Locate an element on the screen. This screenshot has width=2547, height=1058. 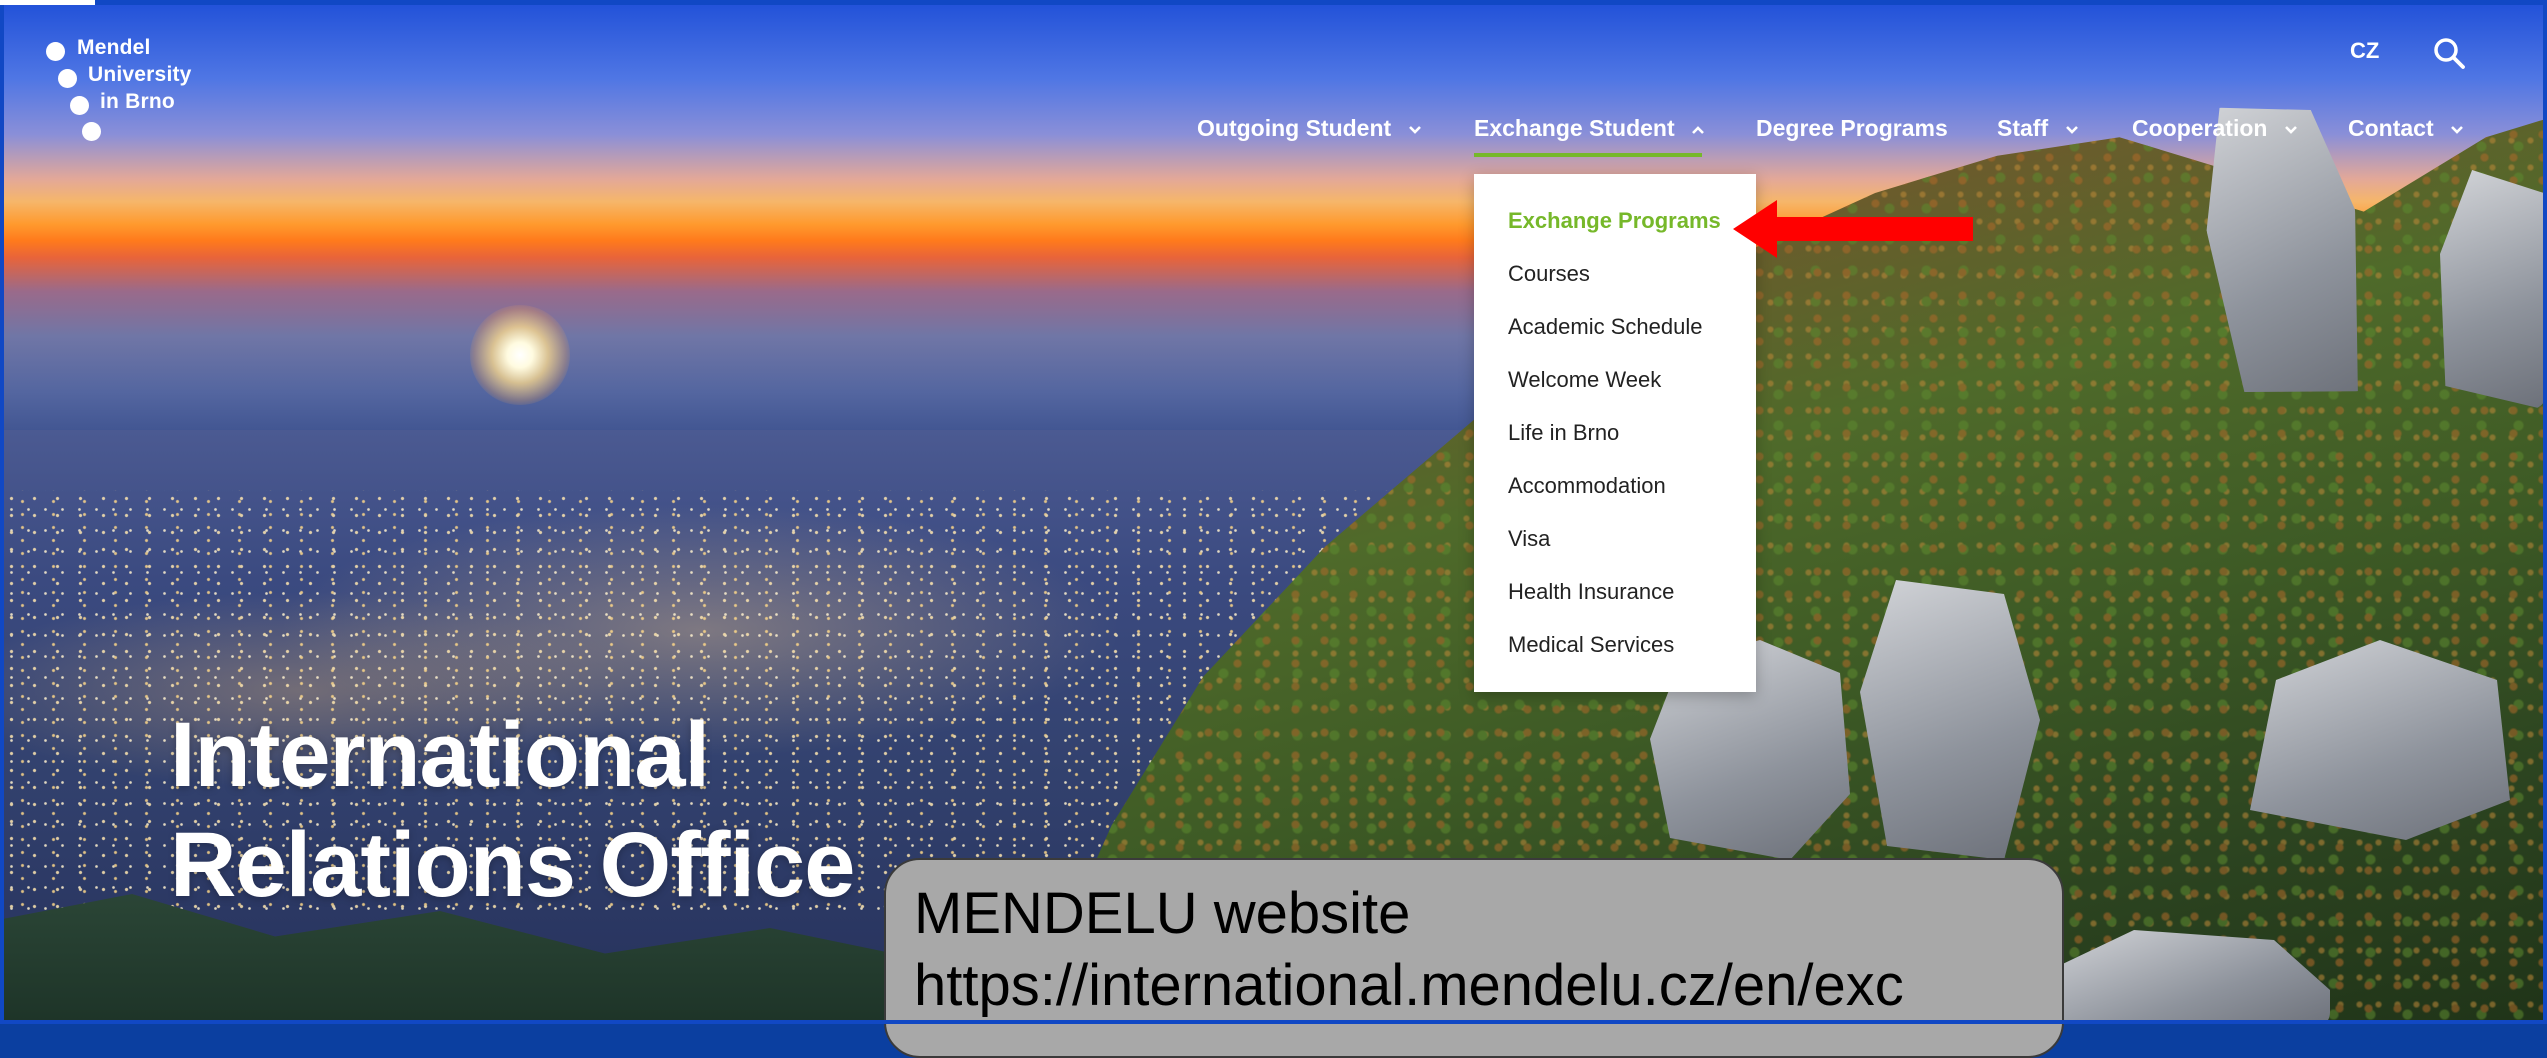
sun is located at coordinates (520, 355).